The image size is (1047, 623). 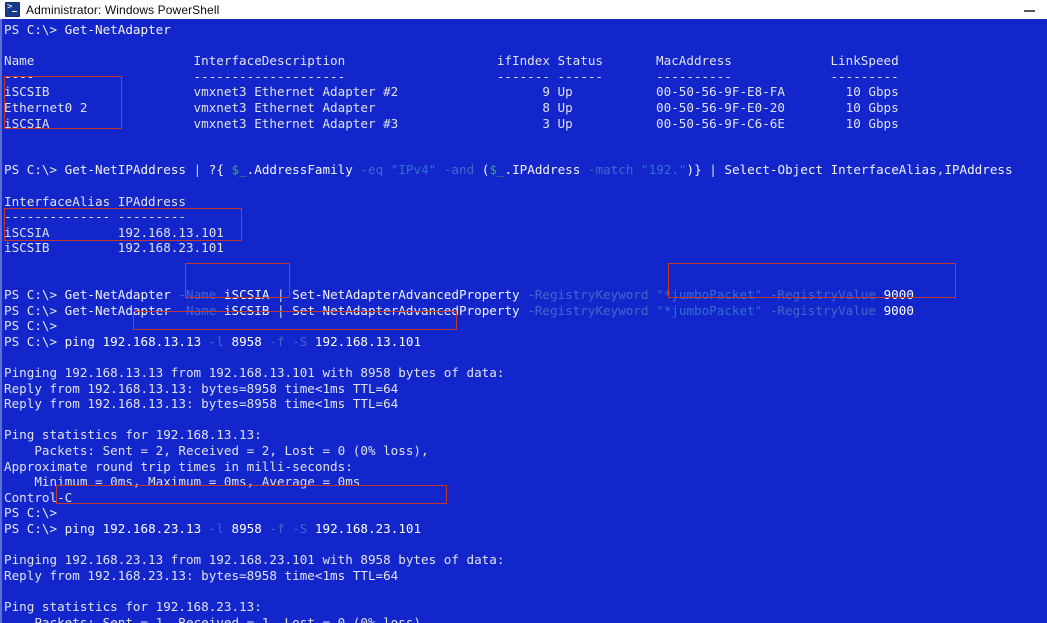 What do you see at coordinates (508, 607) in the screenshot?
I see `terminal-line: Ping statistics for 192.168.23.13:` at bounding box center [508, 607].